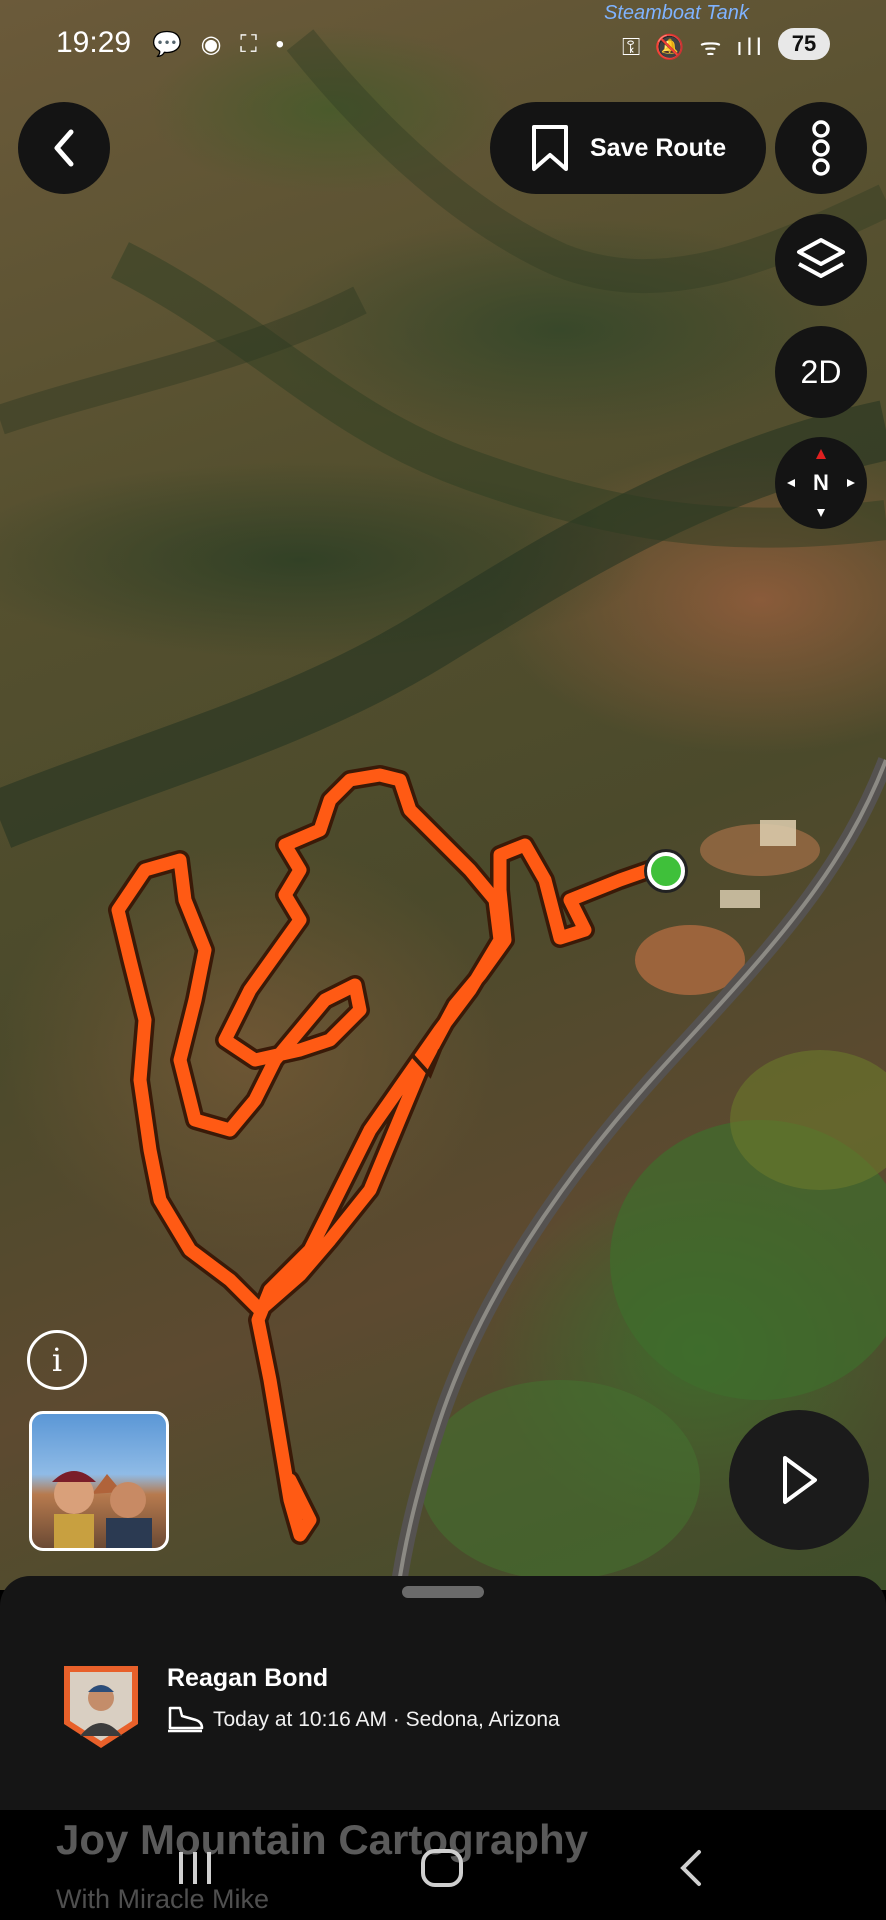 The width and height of the screenshot is (886, 1920). What do you see at coordinates (443, 1592) in the screenshot?
I see `sheet-drag-handle` at bounding box center [443, 1592].